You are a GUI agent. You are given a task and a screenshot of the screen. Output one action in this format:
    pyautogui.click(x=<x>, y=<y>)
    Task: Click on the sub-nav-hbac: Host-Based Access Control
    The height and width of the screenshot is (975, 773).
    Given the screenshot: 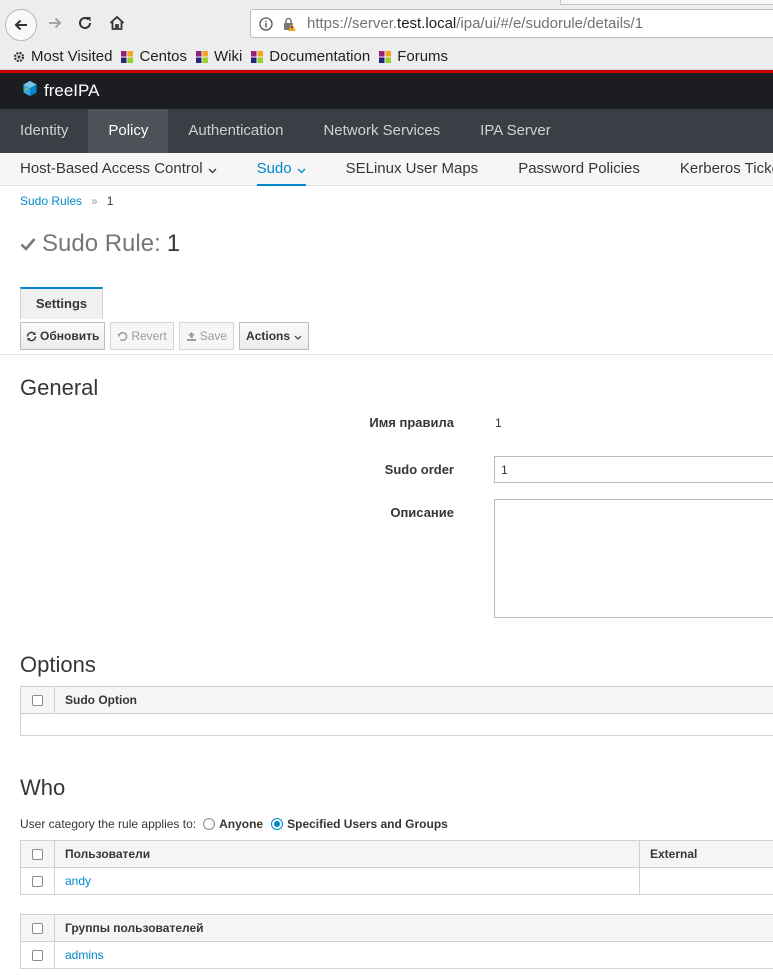 What is the action you would take?
    pyautogui.click(x=118, y=169)
    